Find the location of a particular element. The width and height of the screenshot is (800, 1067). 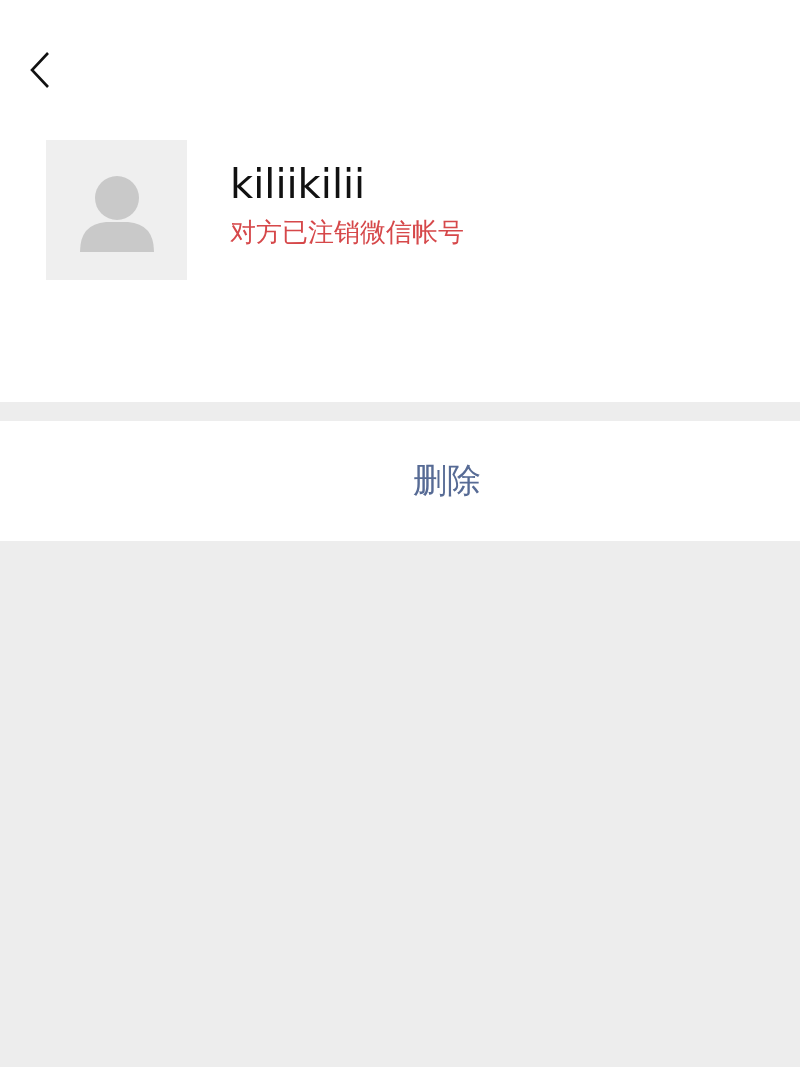

account-status: 对方已注销微信帐号 is located at coordinates (347, 232).